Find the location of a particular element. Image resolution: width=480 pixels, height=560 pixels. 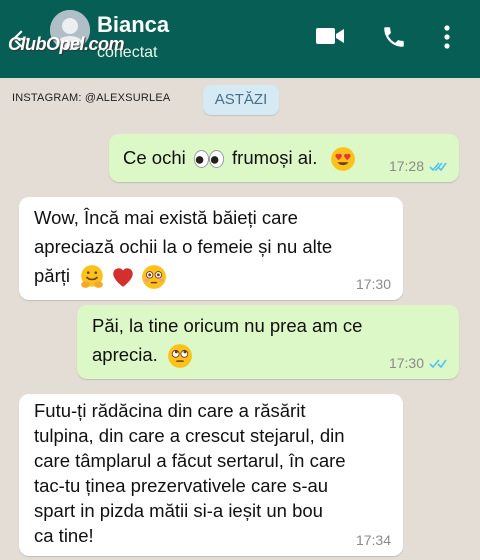

message-text: apreciază ochii la o femeie și nu alte is located at coordinates (183, 246).